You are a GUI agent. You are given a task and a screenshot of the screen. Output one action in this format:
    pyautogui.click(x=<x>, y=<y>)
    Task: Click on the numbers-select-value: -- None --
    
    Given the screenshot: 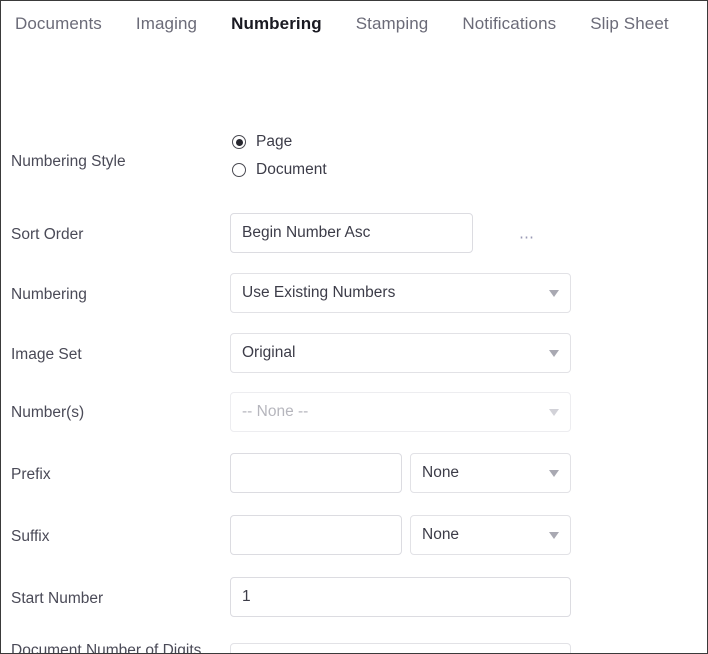 What is the action you would take?
    pyautogui.click(x=275, y=411)
    